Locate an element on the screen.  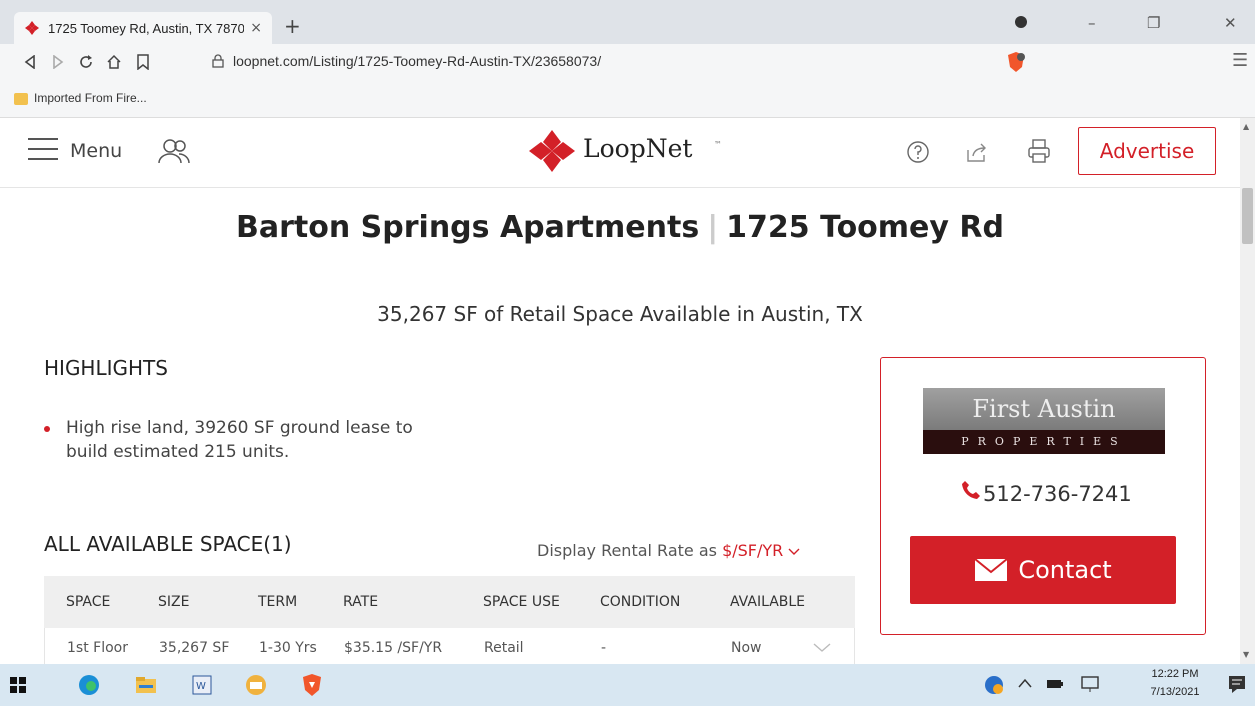
tab-title: 1725 Toomey Rd, Austin, TX 7870 is located at coordinates (146, 28).